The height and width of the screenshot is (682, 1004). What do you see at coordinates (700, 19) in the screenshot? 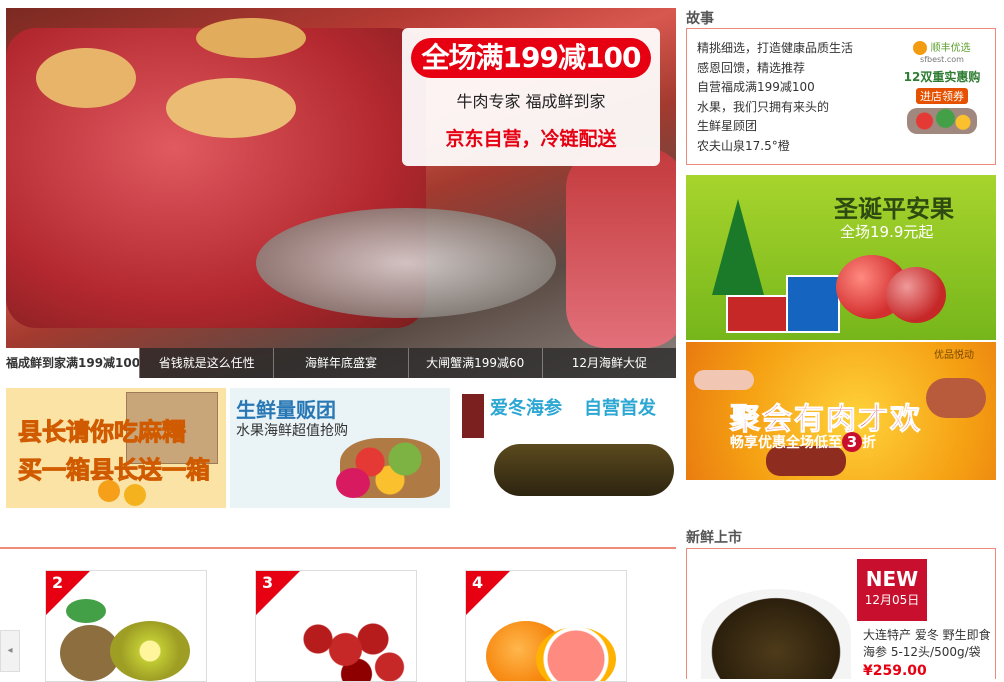
I see `story-heading: 故事` at bounding box center [700, 19].